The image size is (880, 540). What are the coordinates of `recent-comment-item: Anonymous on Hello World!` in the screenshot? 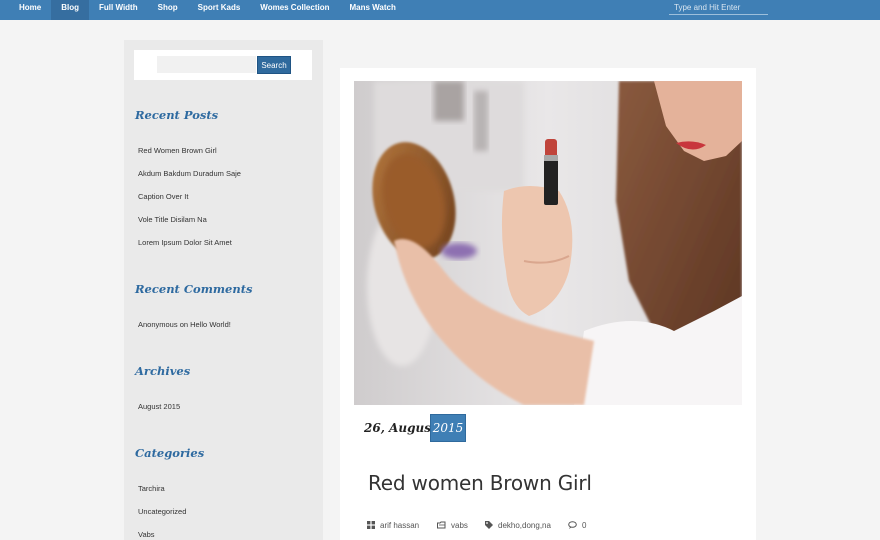 It's located at (184, 324).